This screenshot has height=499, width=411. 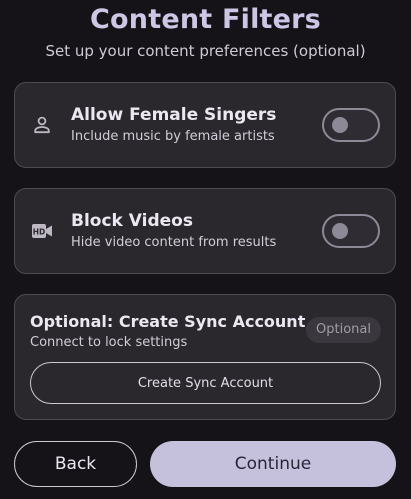 I want to click on sync-account-title: Optional: Create Sync Account, so click(x=168, y=321).